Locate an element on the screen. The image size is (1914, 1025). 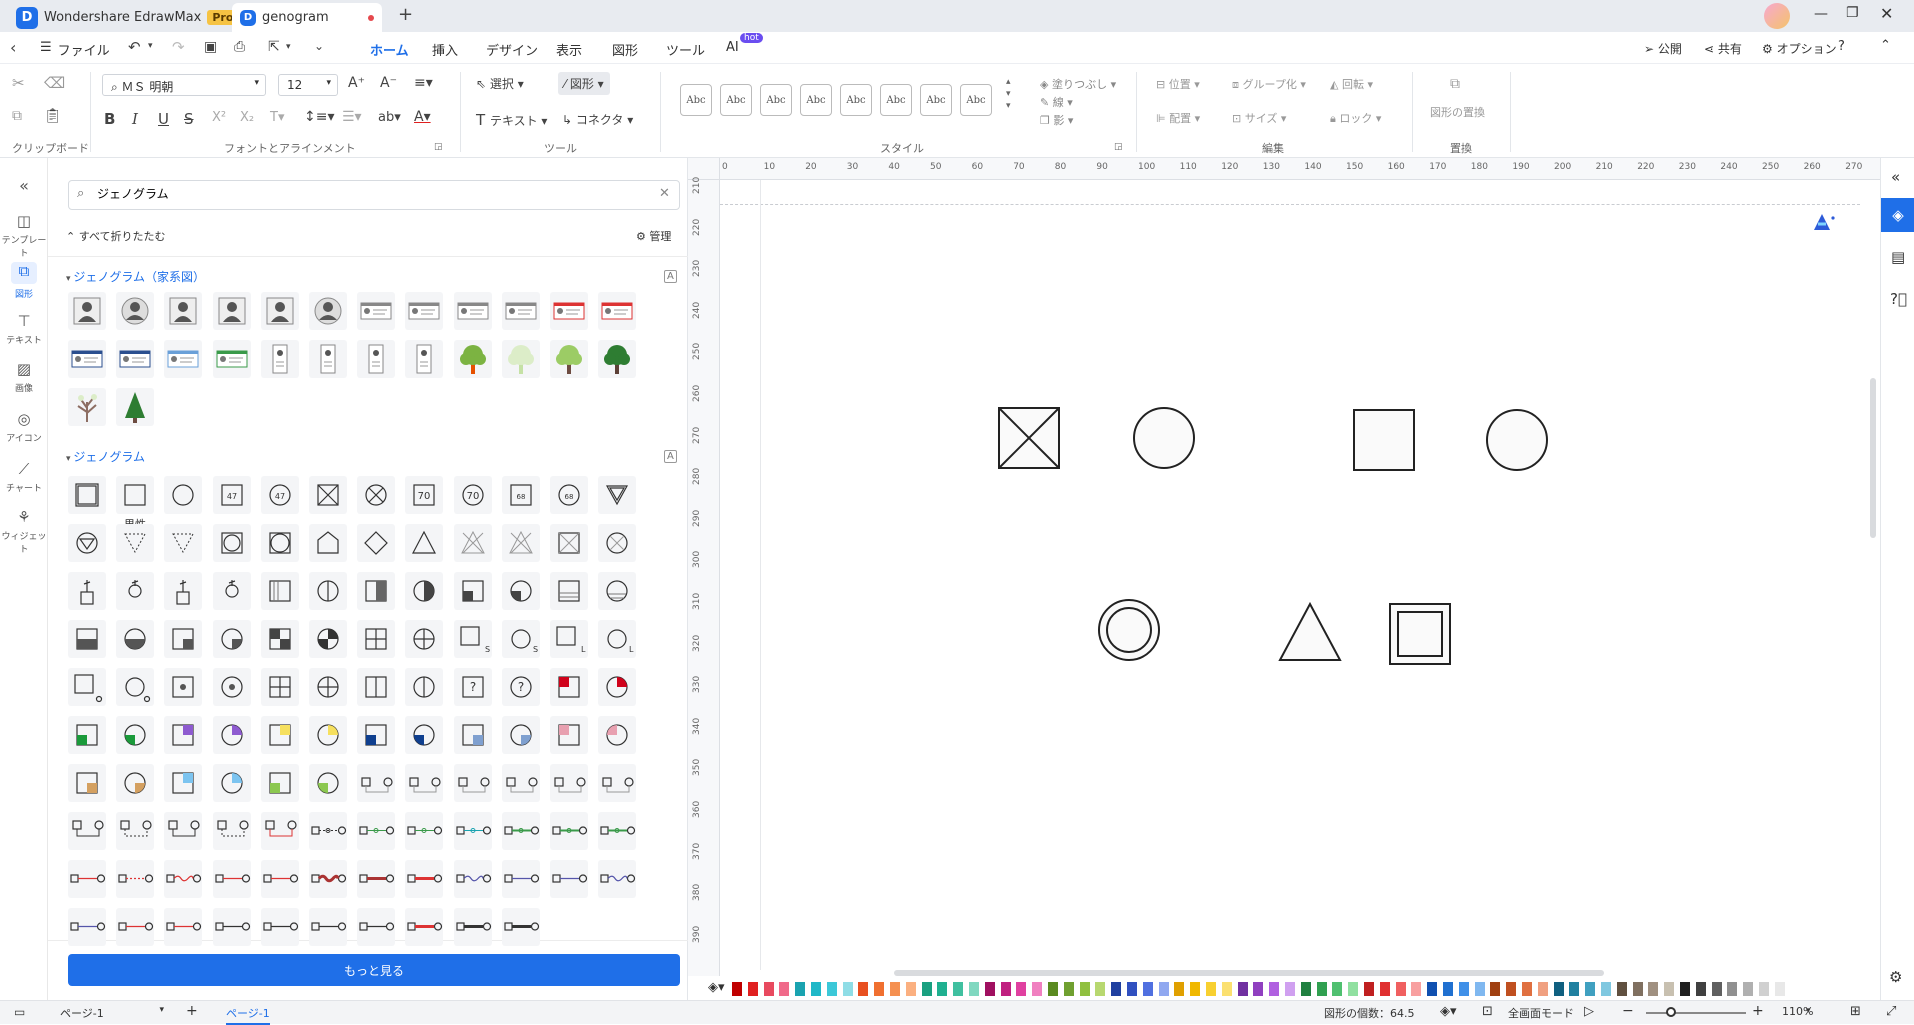
tab-ai: AI is located at coordinates (732, 47).